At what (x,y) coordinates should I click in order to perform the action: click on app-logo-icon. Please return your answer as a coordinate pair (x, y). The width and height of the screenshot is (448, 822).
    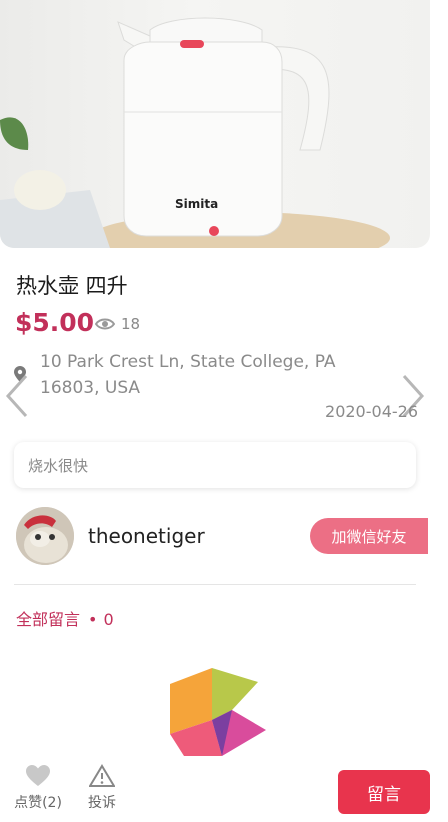
    Looking at the image, I should click on (218, 712).